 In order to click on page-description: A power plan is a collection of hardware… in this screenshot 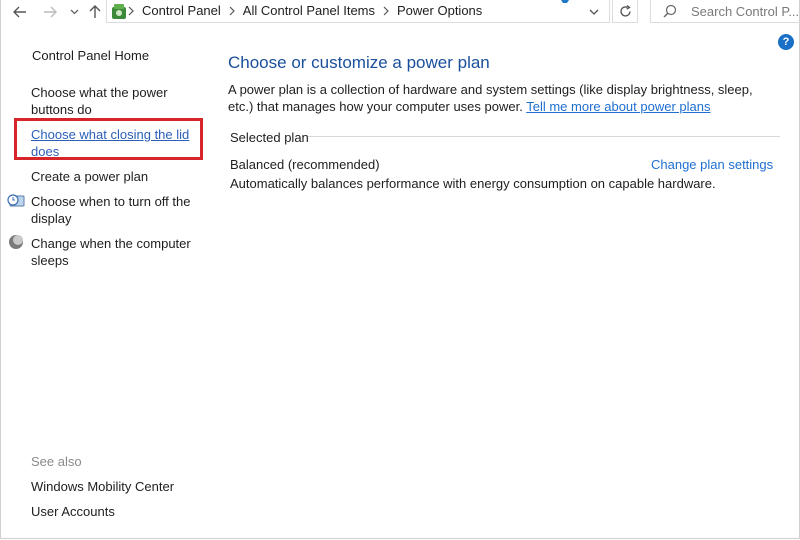, I will do `click(503, 98)`.